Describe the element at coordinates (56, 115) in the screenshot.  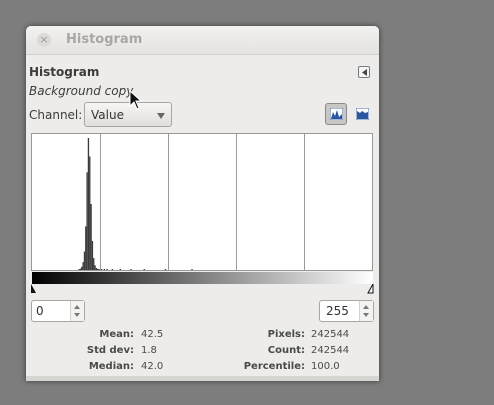
I see `channel-label: Channel:` at that location.